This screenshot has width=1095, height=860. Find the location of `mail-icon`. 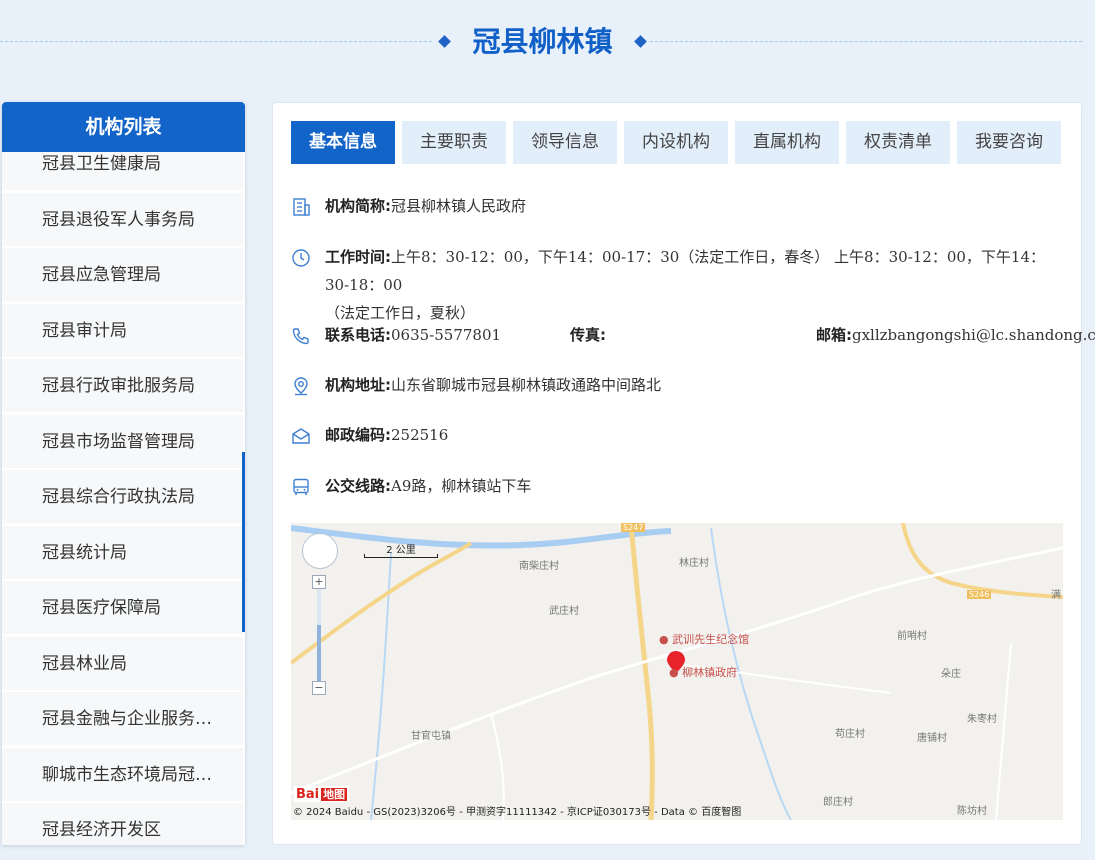

mail-icon is located at coordinates (301, 436).